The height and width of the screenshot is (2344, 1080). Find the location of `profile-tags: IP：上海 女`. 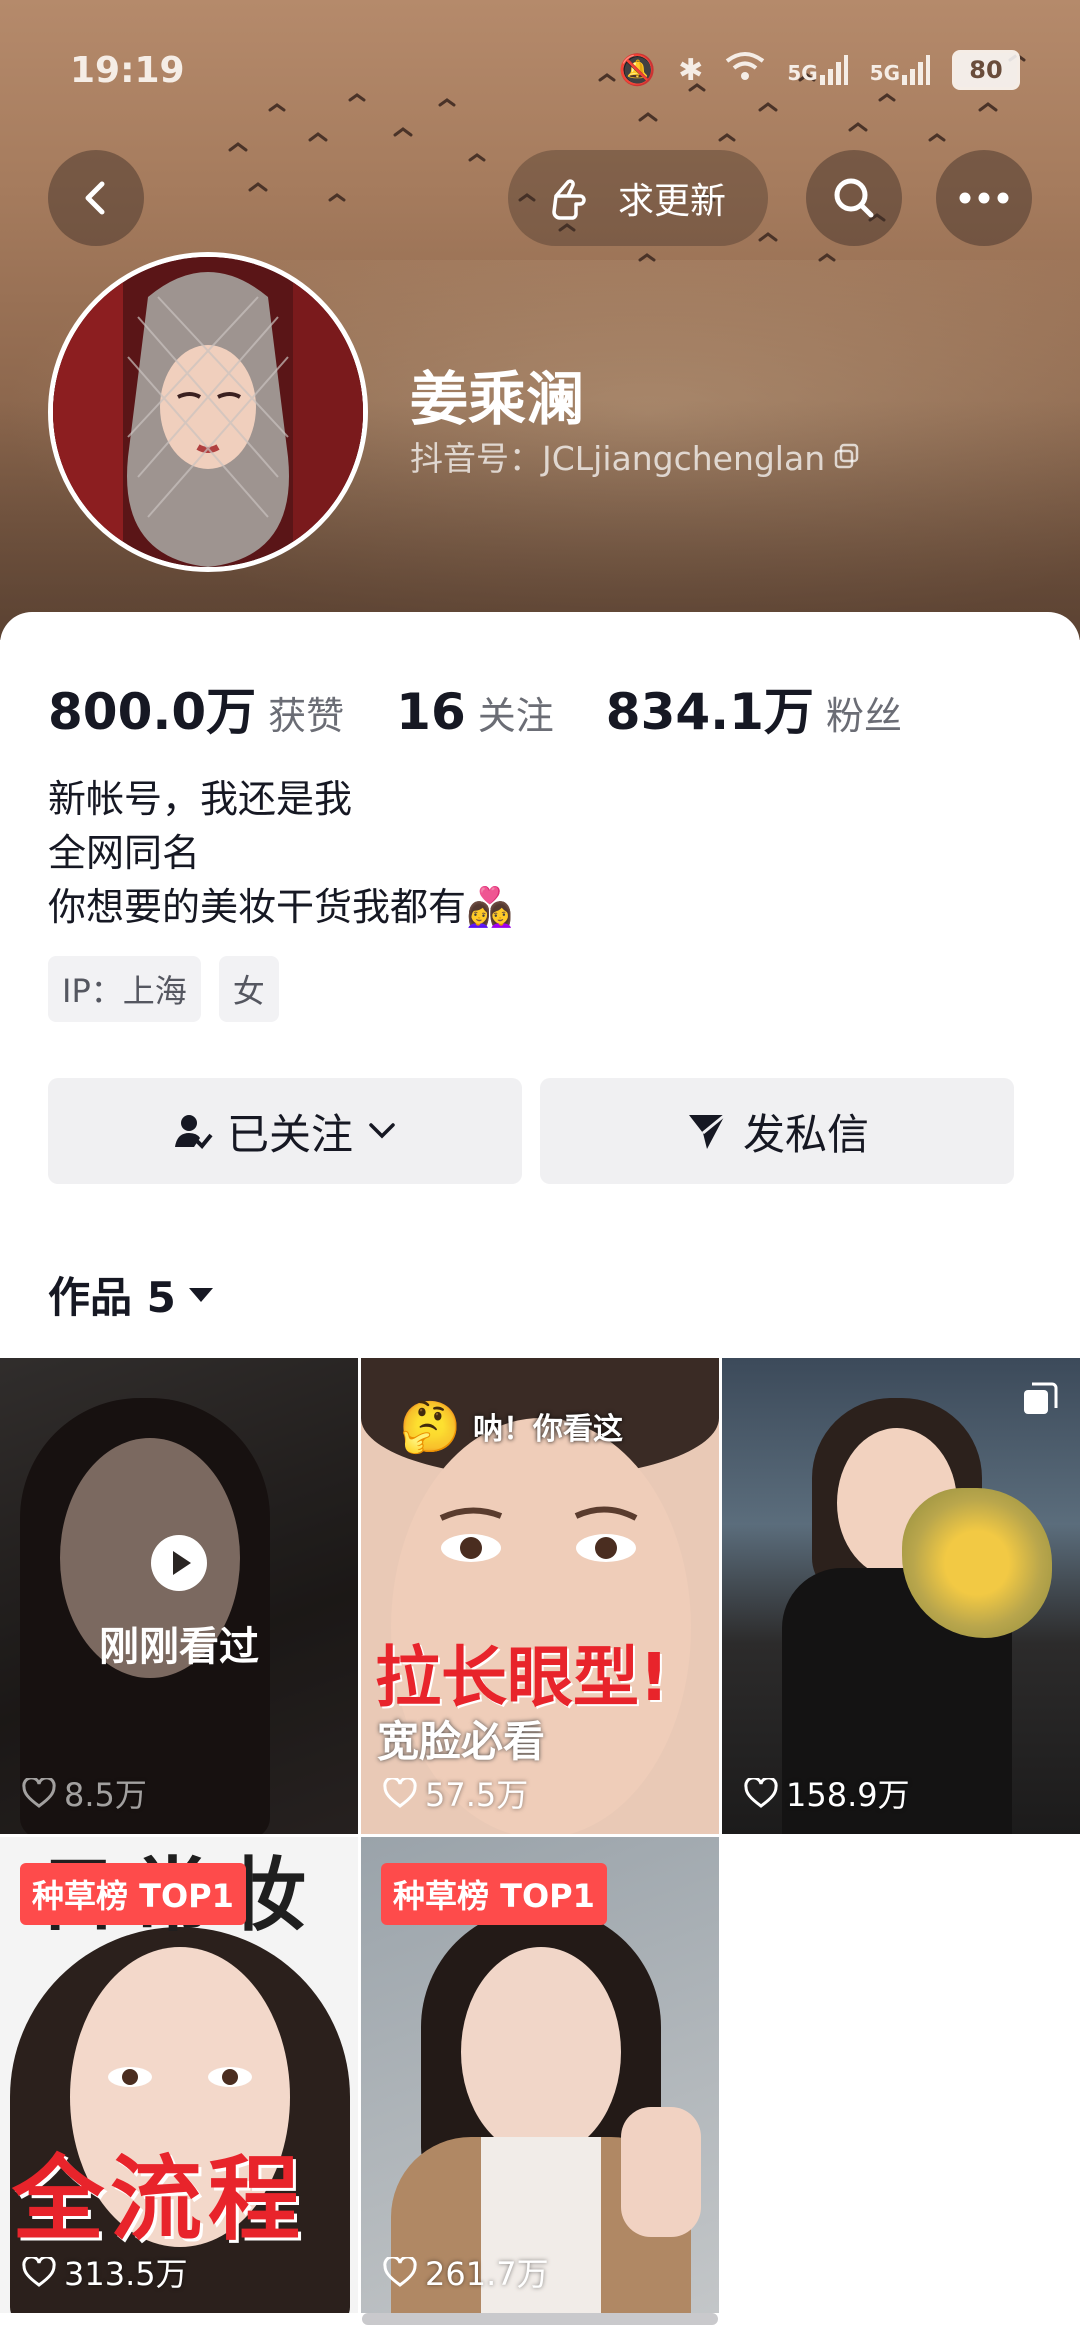

profile-tags: IP：上海 女 is located at coordinates (163, 989).